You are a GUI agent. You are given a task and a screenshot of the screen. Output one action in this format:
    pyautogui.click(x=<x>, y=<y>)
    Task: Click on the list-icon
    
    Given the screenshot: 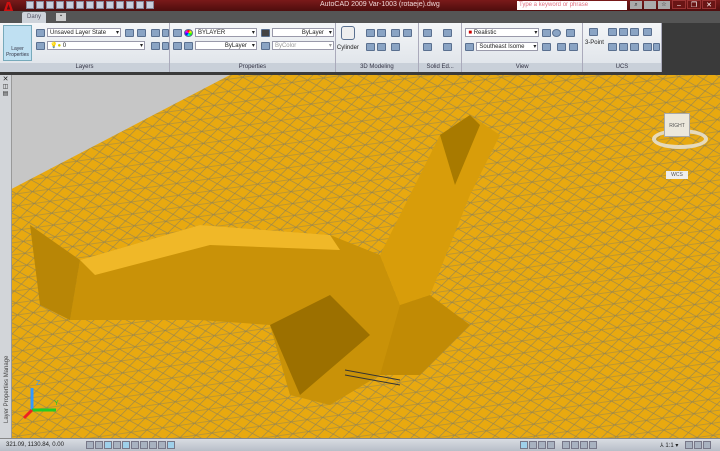 What is the action you would take?
    pyautogui.click(x=177, y=46)
    